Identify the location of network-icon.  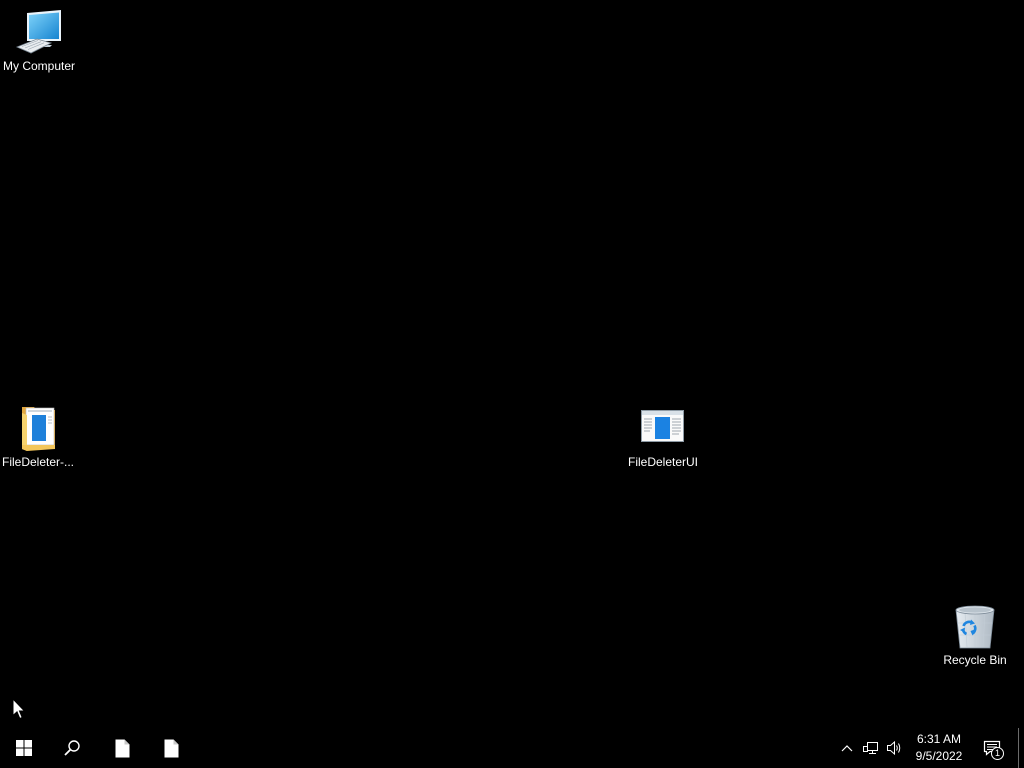
(870, 748).